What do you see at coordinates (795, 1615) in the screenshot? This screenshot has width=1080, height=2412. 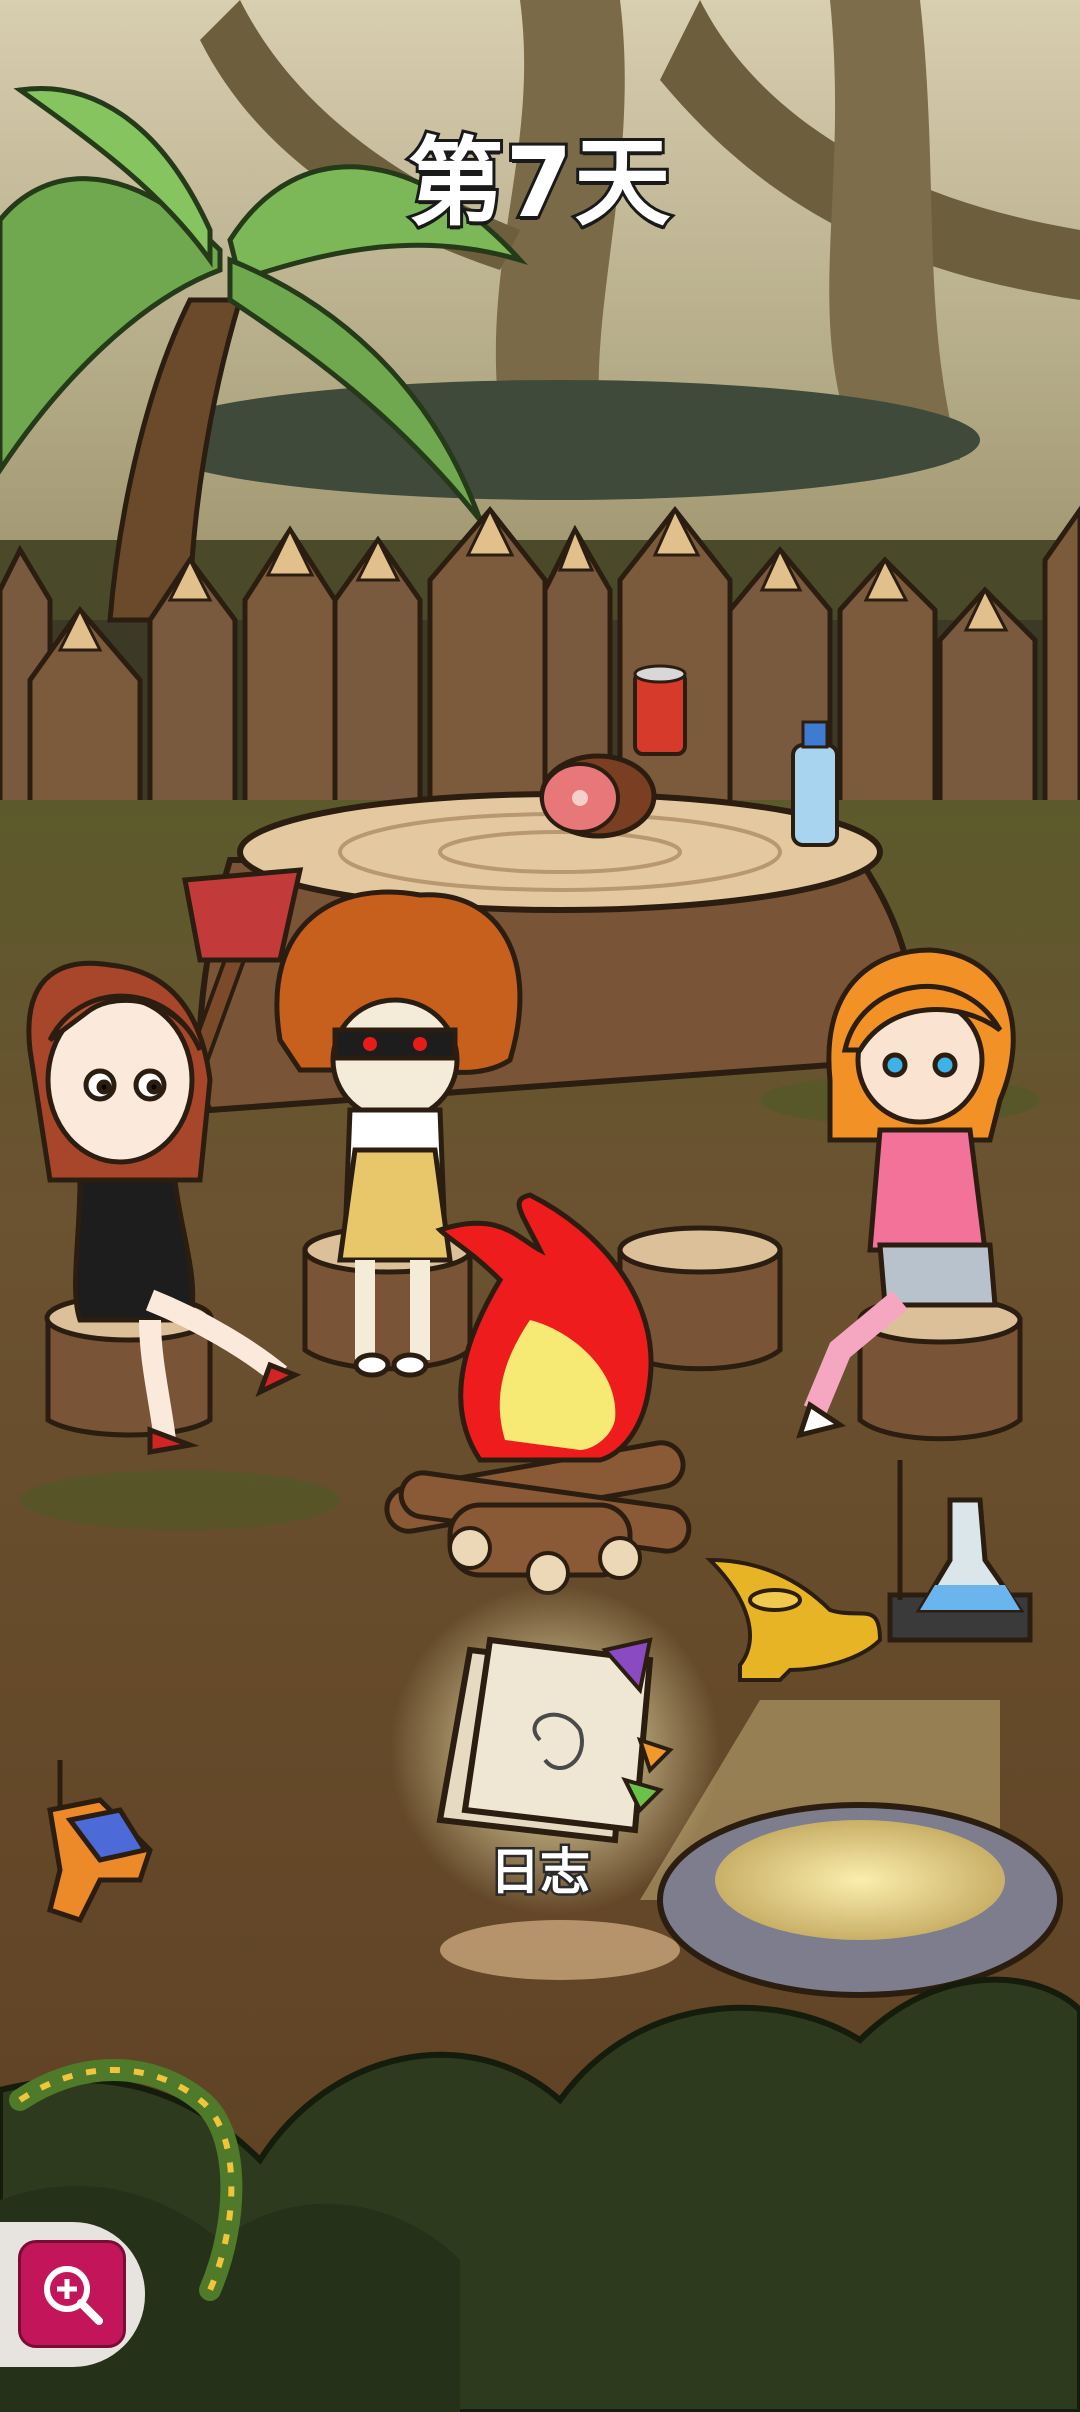 I see `magic-lamp-target` at bounding box center [795, 1615].